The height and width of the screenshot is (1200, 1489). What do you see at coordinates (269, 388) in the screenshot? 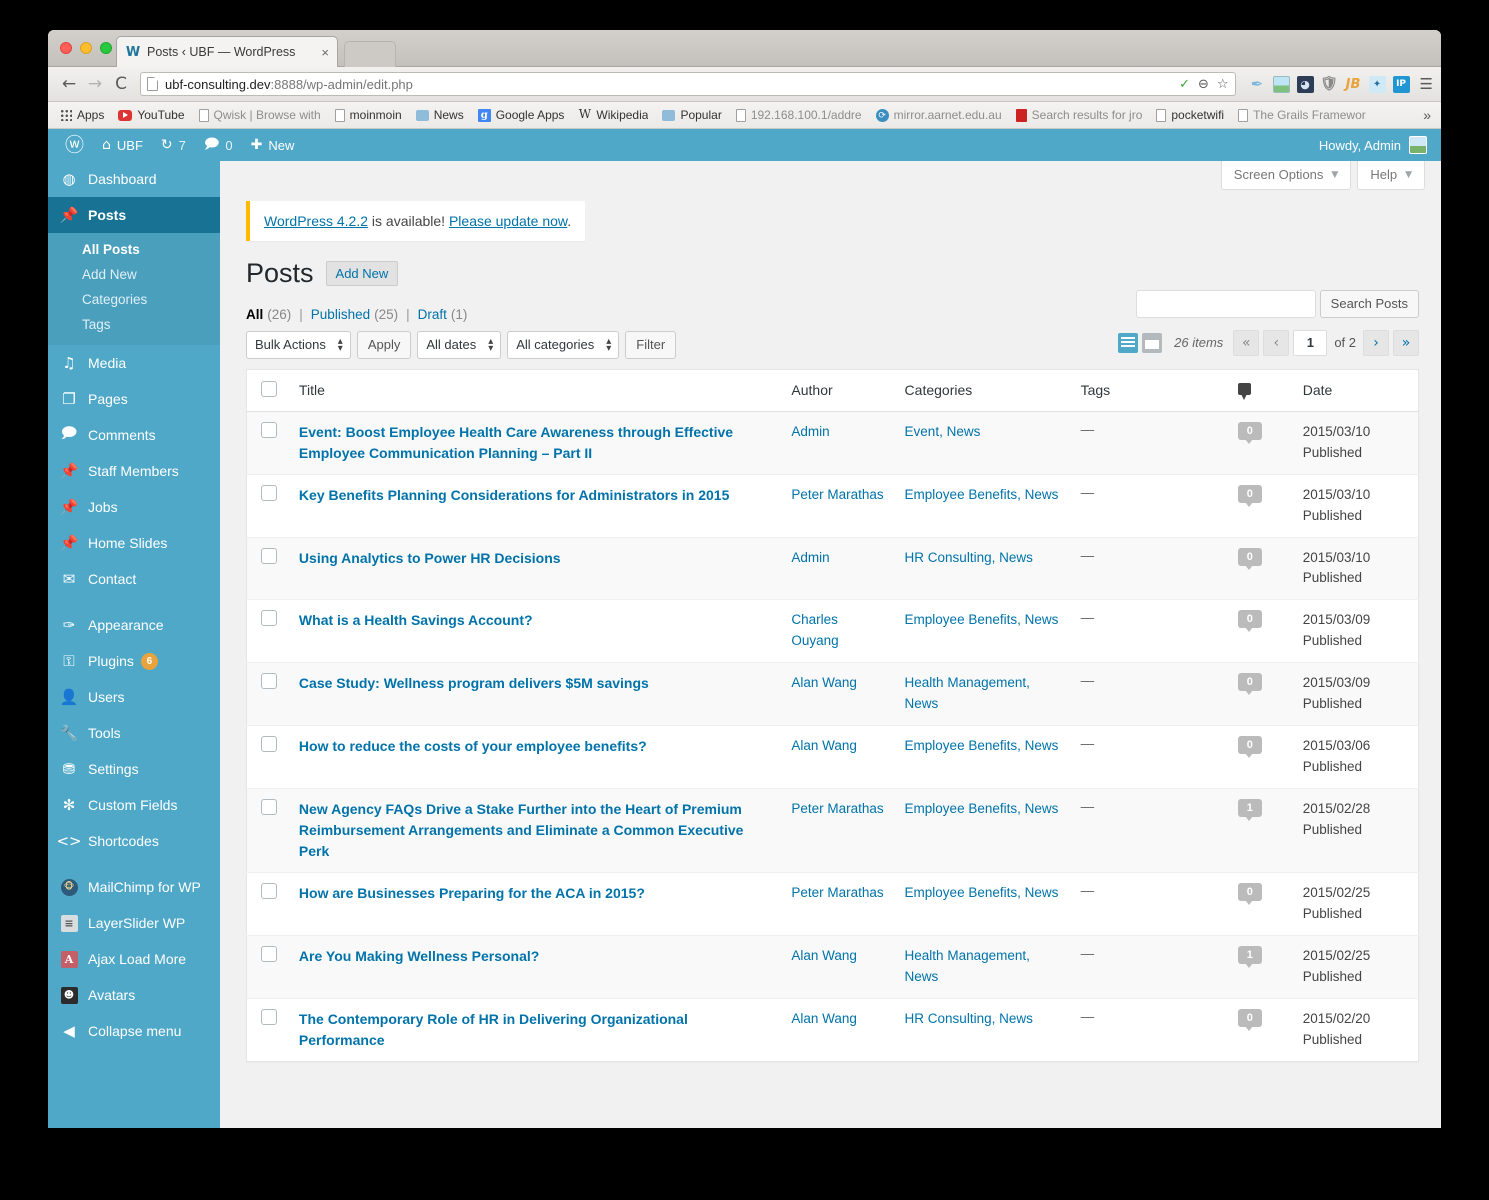
I see `select-all-checkbox` at bounding box center [269, 388].